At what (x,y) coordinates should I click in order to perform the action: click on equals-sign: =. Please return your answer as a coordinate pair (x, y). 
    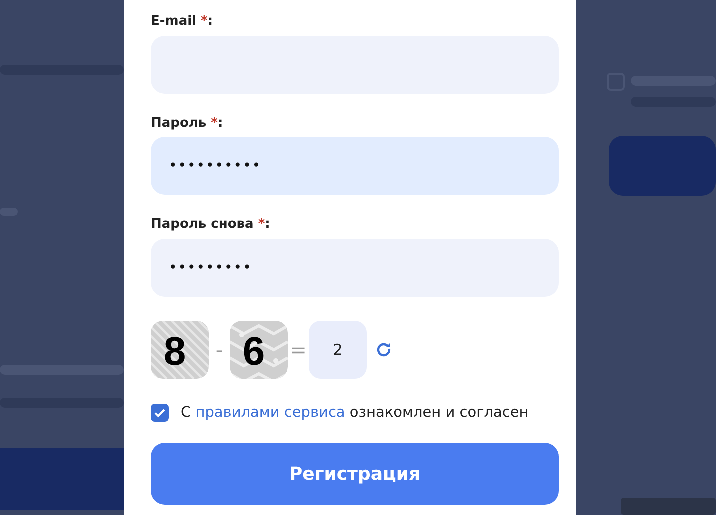
    Looking at the image, I should click on (298, 350).